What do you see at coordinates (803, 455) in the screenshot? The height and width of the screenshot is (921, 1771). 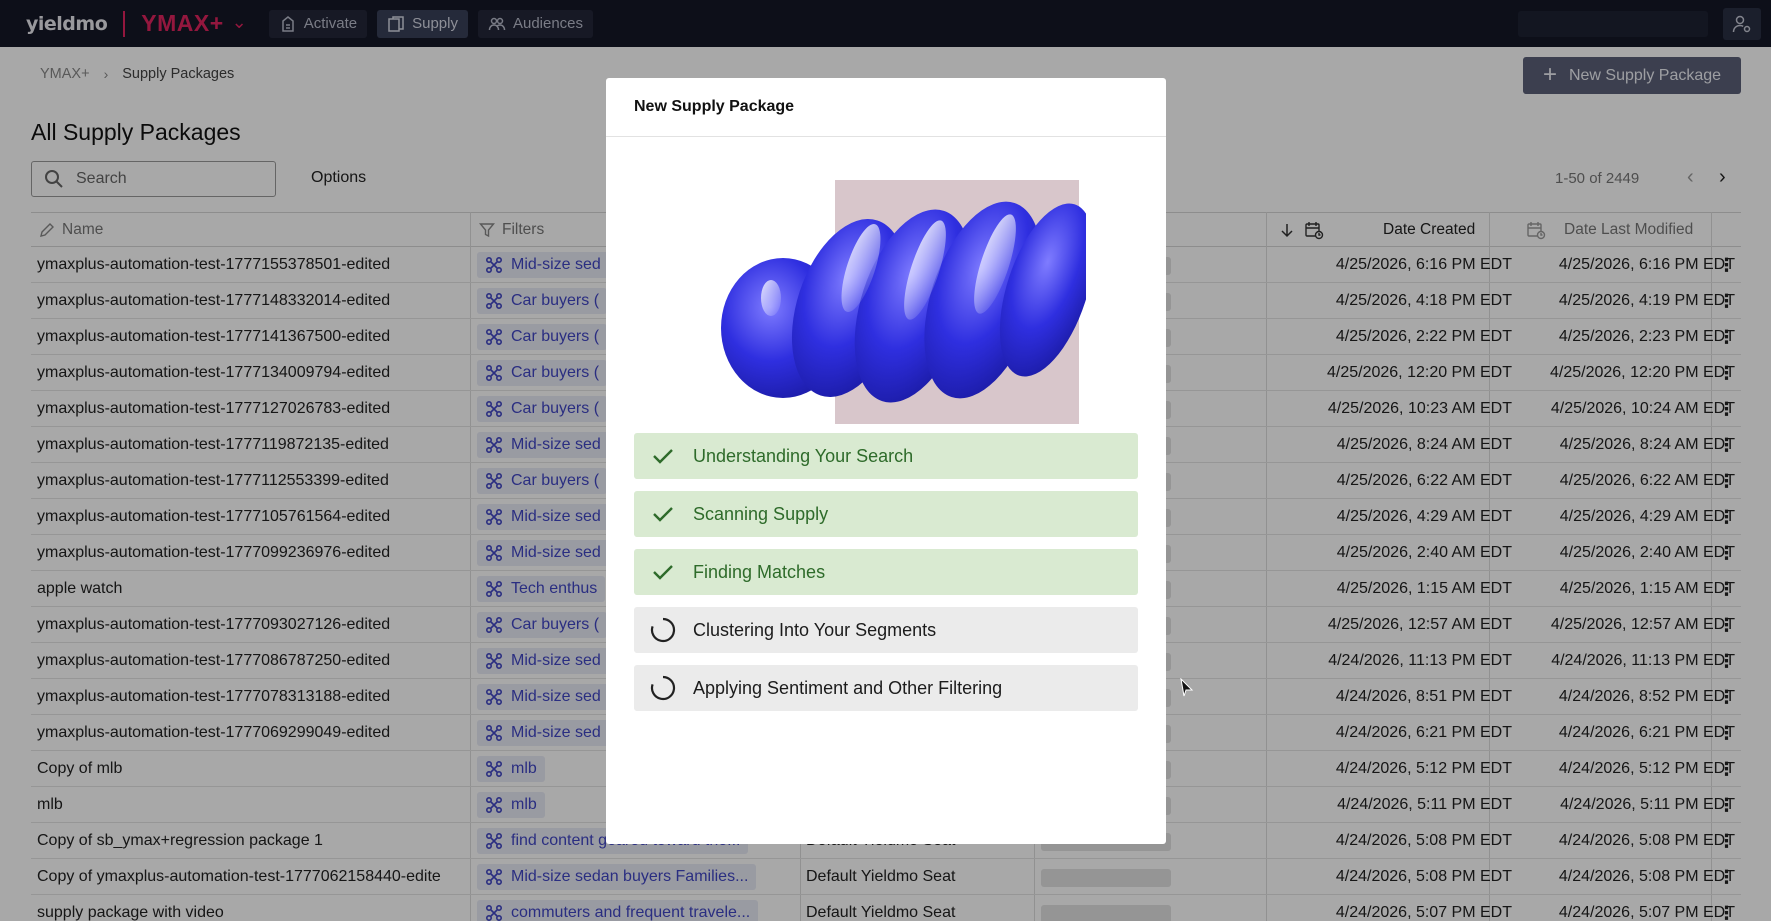 I see `progress-step-label: Understanding Your Search` at bounding box center [803, 455].